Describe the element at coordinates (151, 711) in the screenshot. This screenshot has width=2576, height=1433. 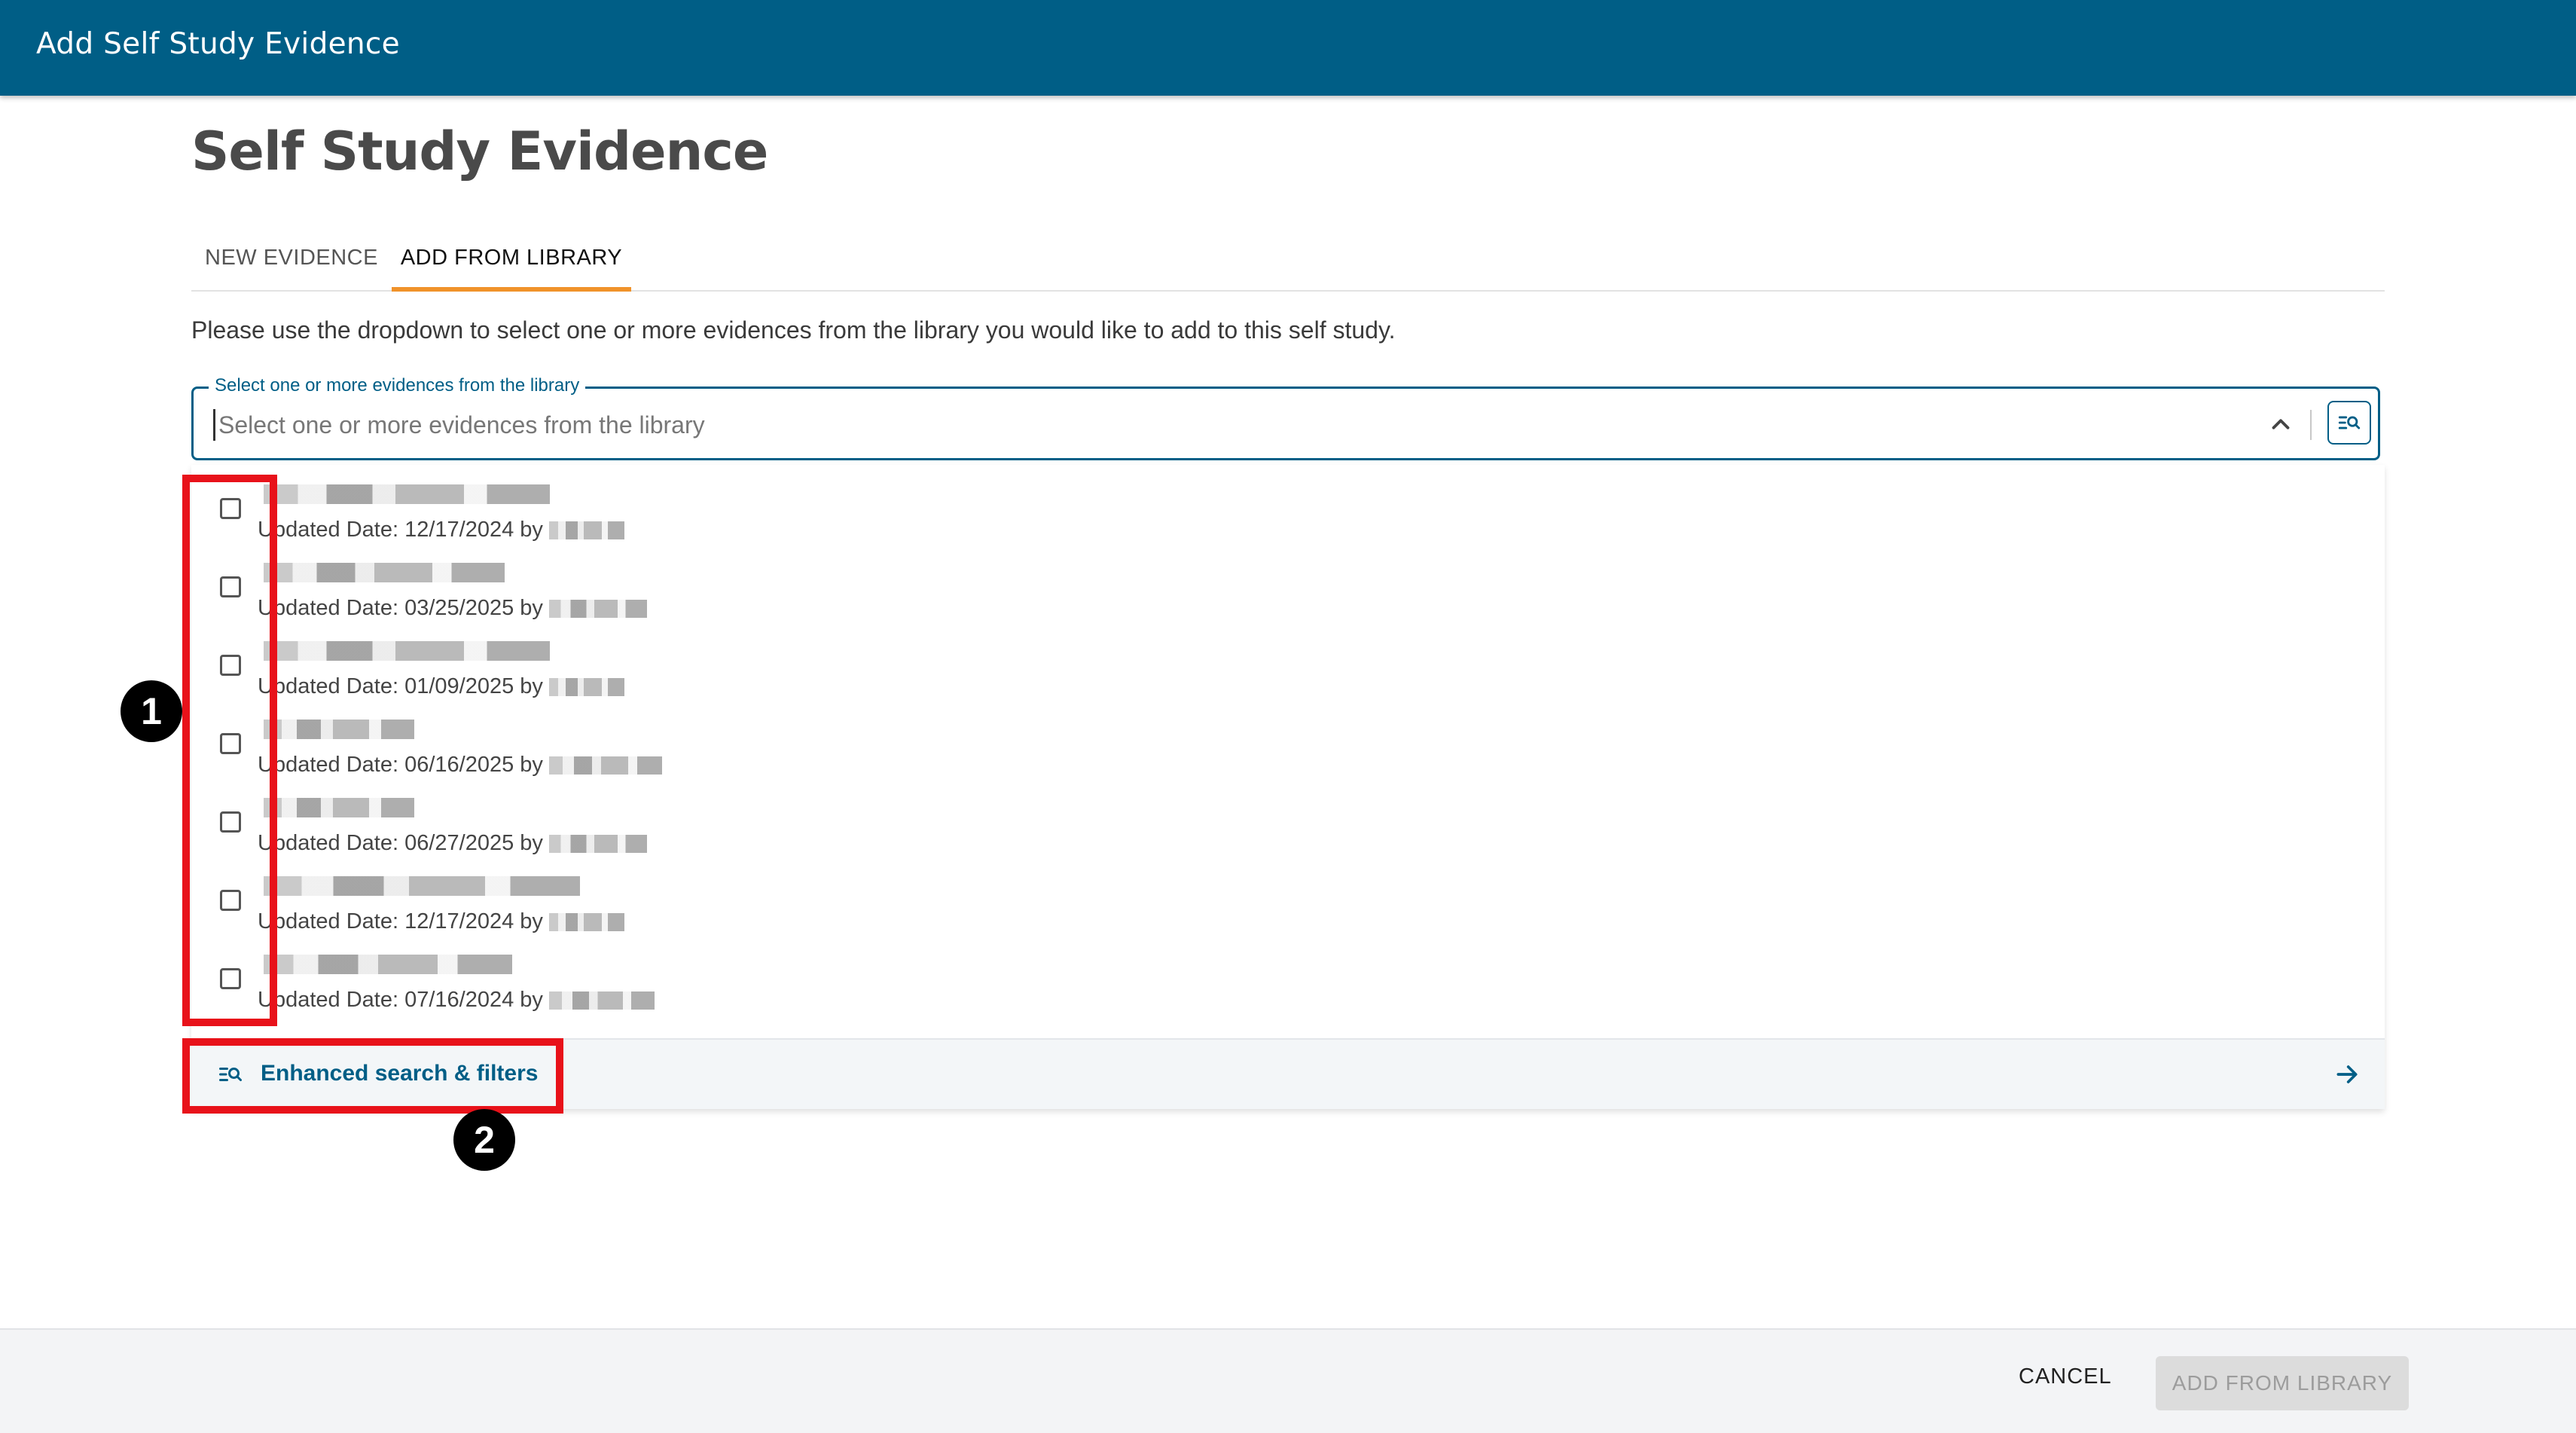
I see `annotation-badge-1: 1` at that location.